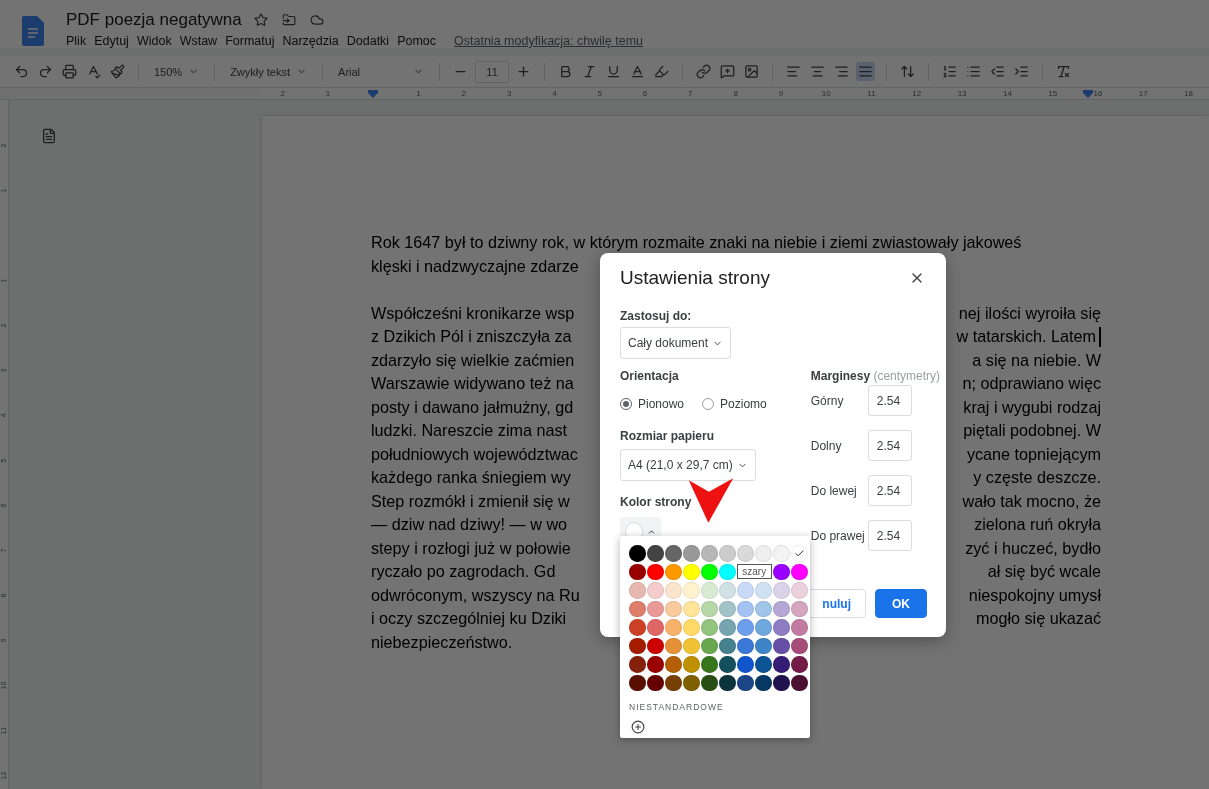 The image size is (1209, 789). What do you see at coordinates (836, 603) in the screenshot?
I see `cancel-button: nuluj` at bounding box center [836, 603].